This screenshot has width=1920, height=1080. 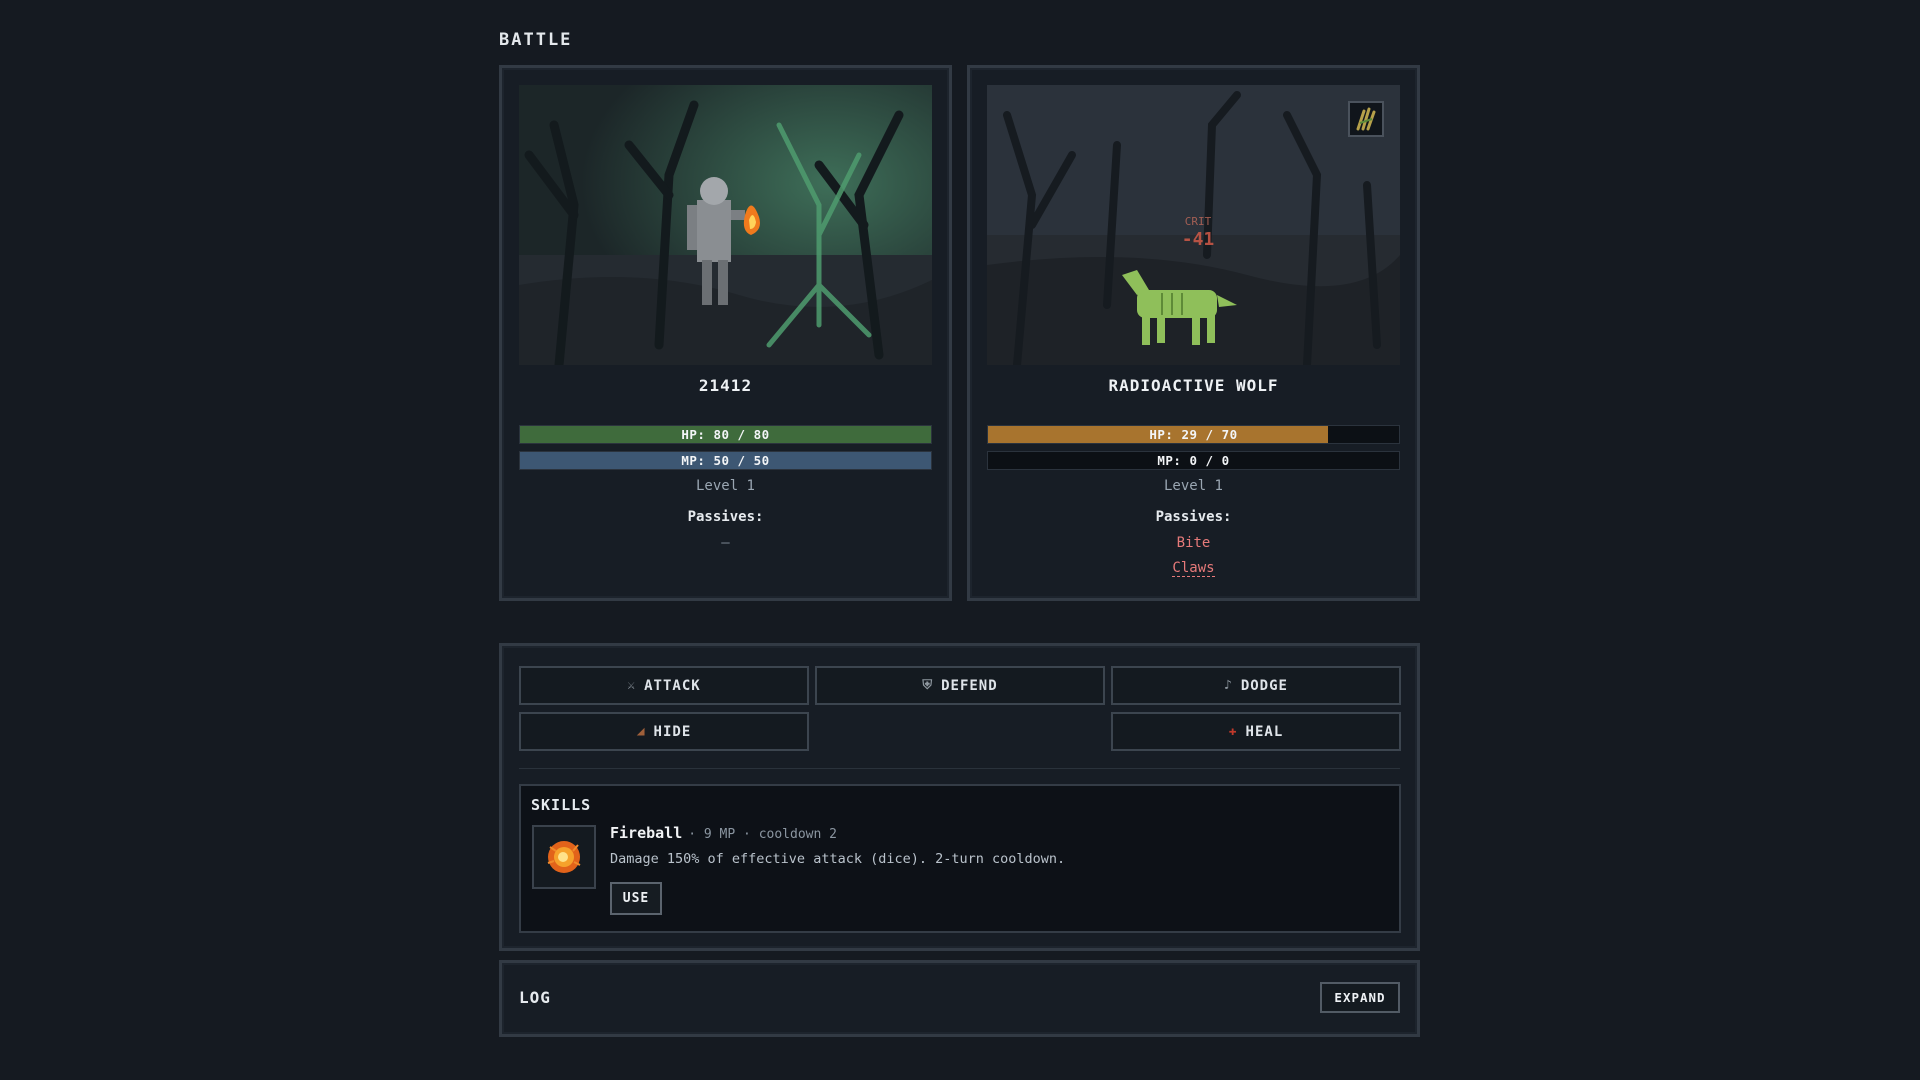 What do you see at coordinates (564, 857) in the screenshot?
I see `fireball-icon` at bounding box center [564, 857].